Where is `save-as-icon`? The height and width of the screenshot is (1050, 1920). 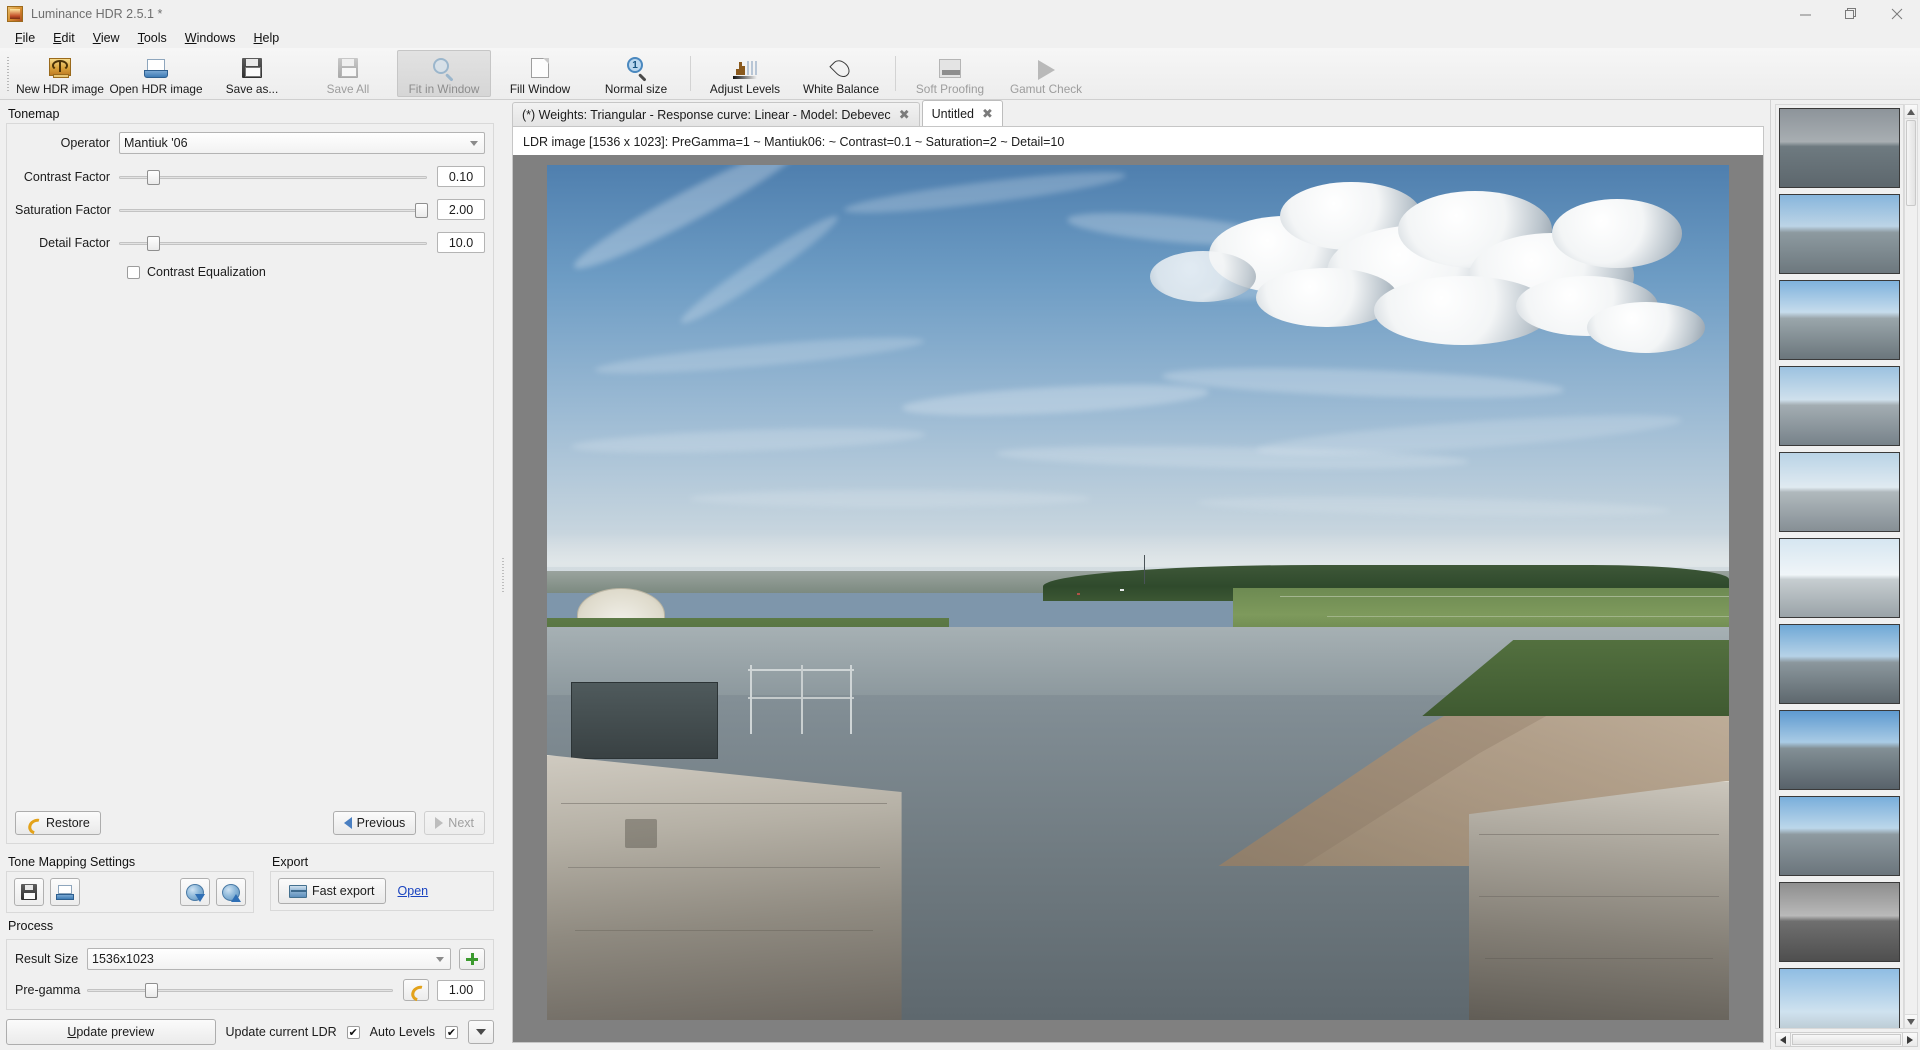 save-as-icon is located at coordinates (252, 68).